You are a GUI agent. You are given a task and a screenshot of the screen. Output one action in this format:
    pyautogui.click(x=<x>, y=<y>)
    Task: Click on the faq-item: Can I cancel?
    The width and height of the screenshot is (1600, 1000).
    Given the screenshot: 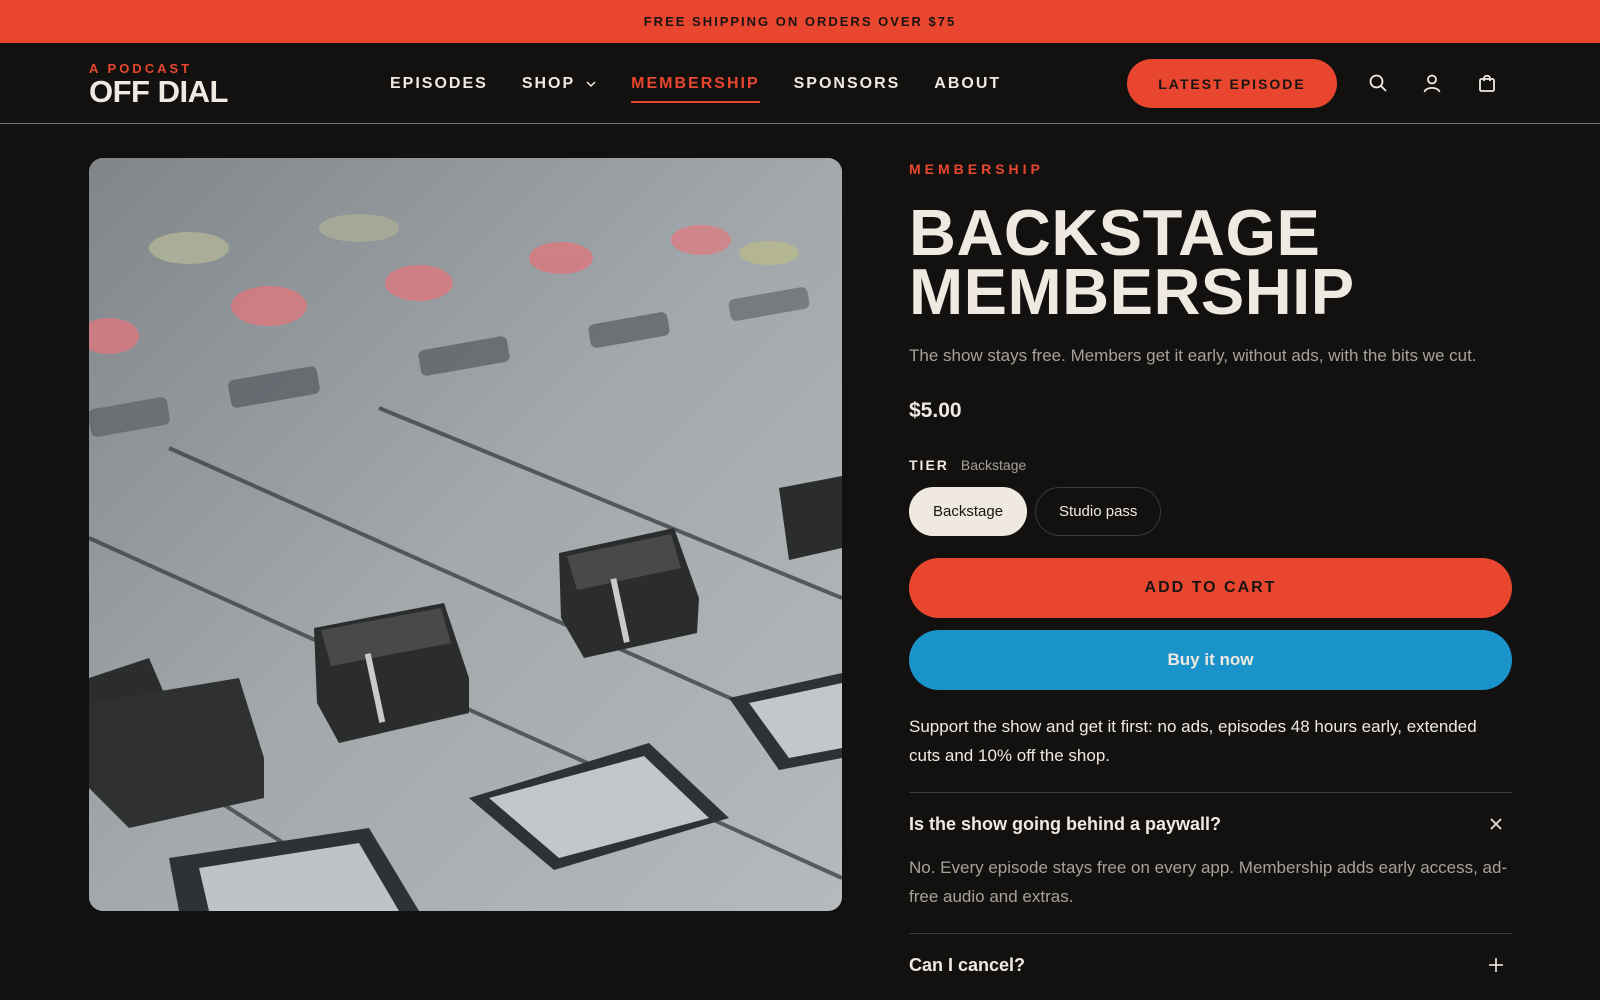 What is the action you would take?
    pyautogui.click(x=1210, y=965)
    